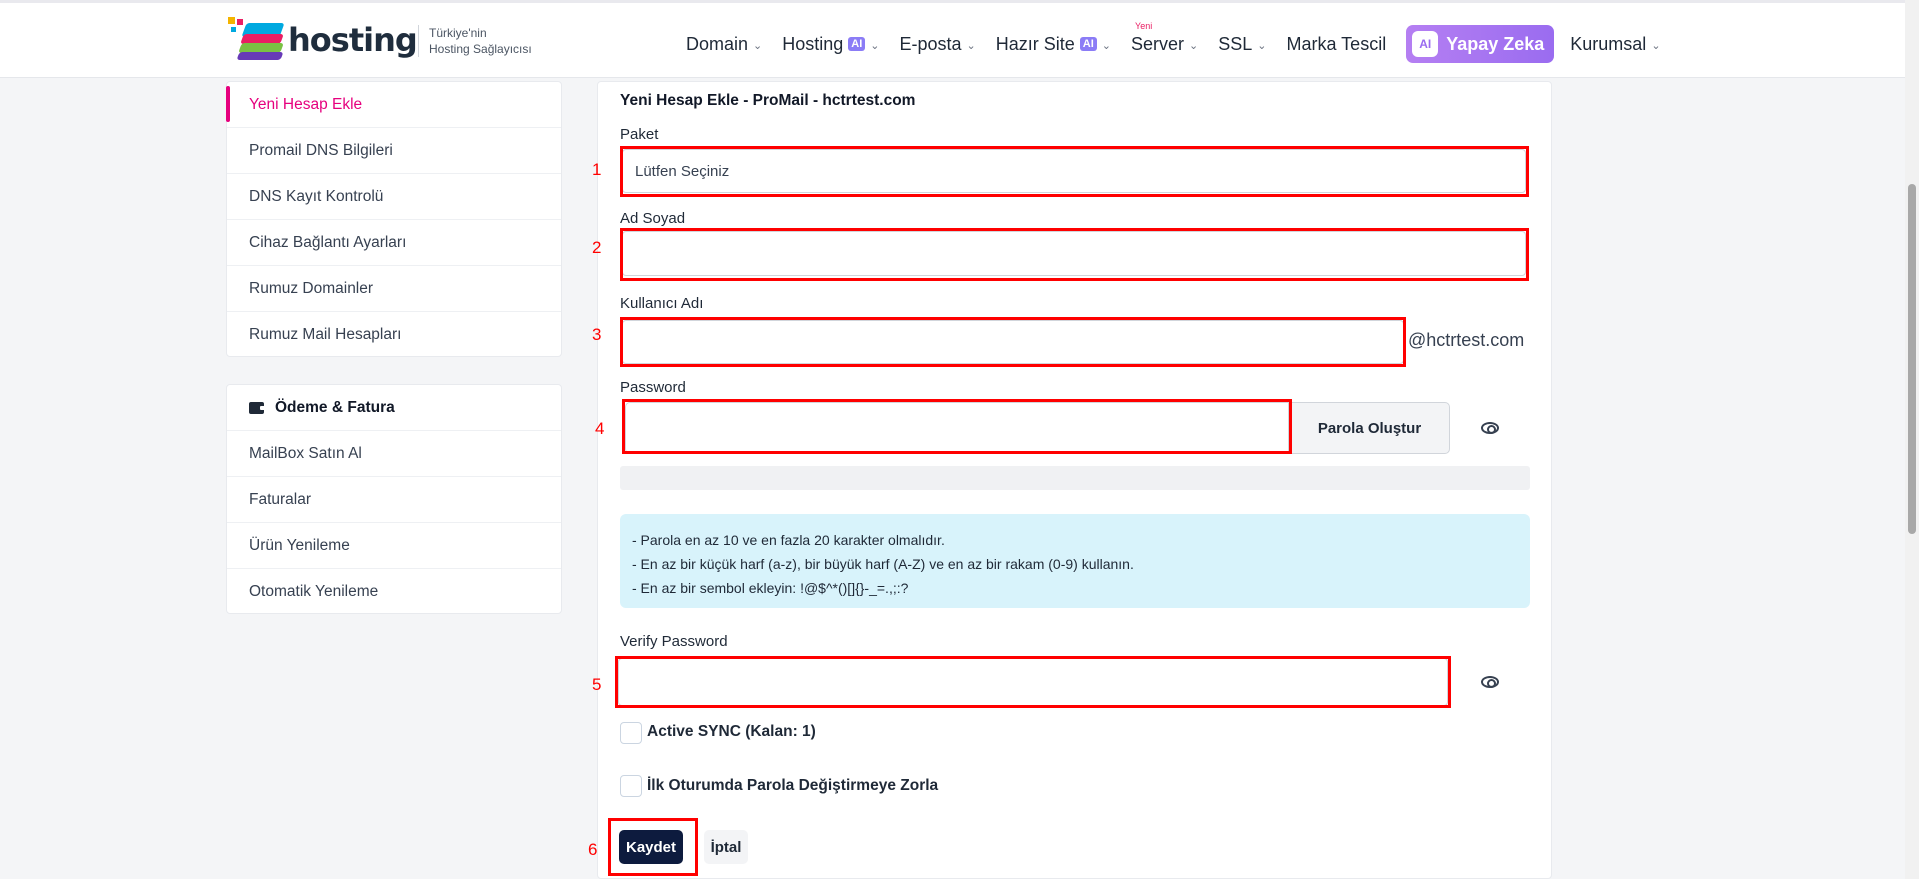 This screenshot has height=879, width=1919. What do you see at coordinates (726, 847) in the screenshot?
I see `cancel-button: İptal` at bounding box center [726, 847].